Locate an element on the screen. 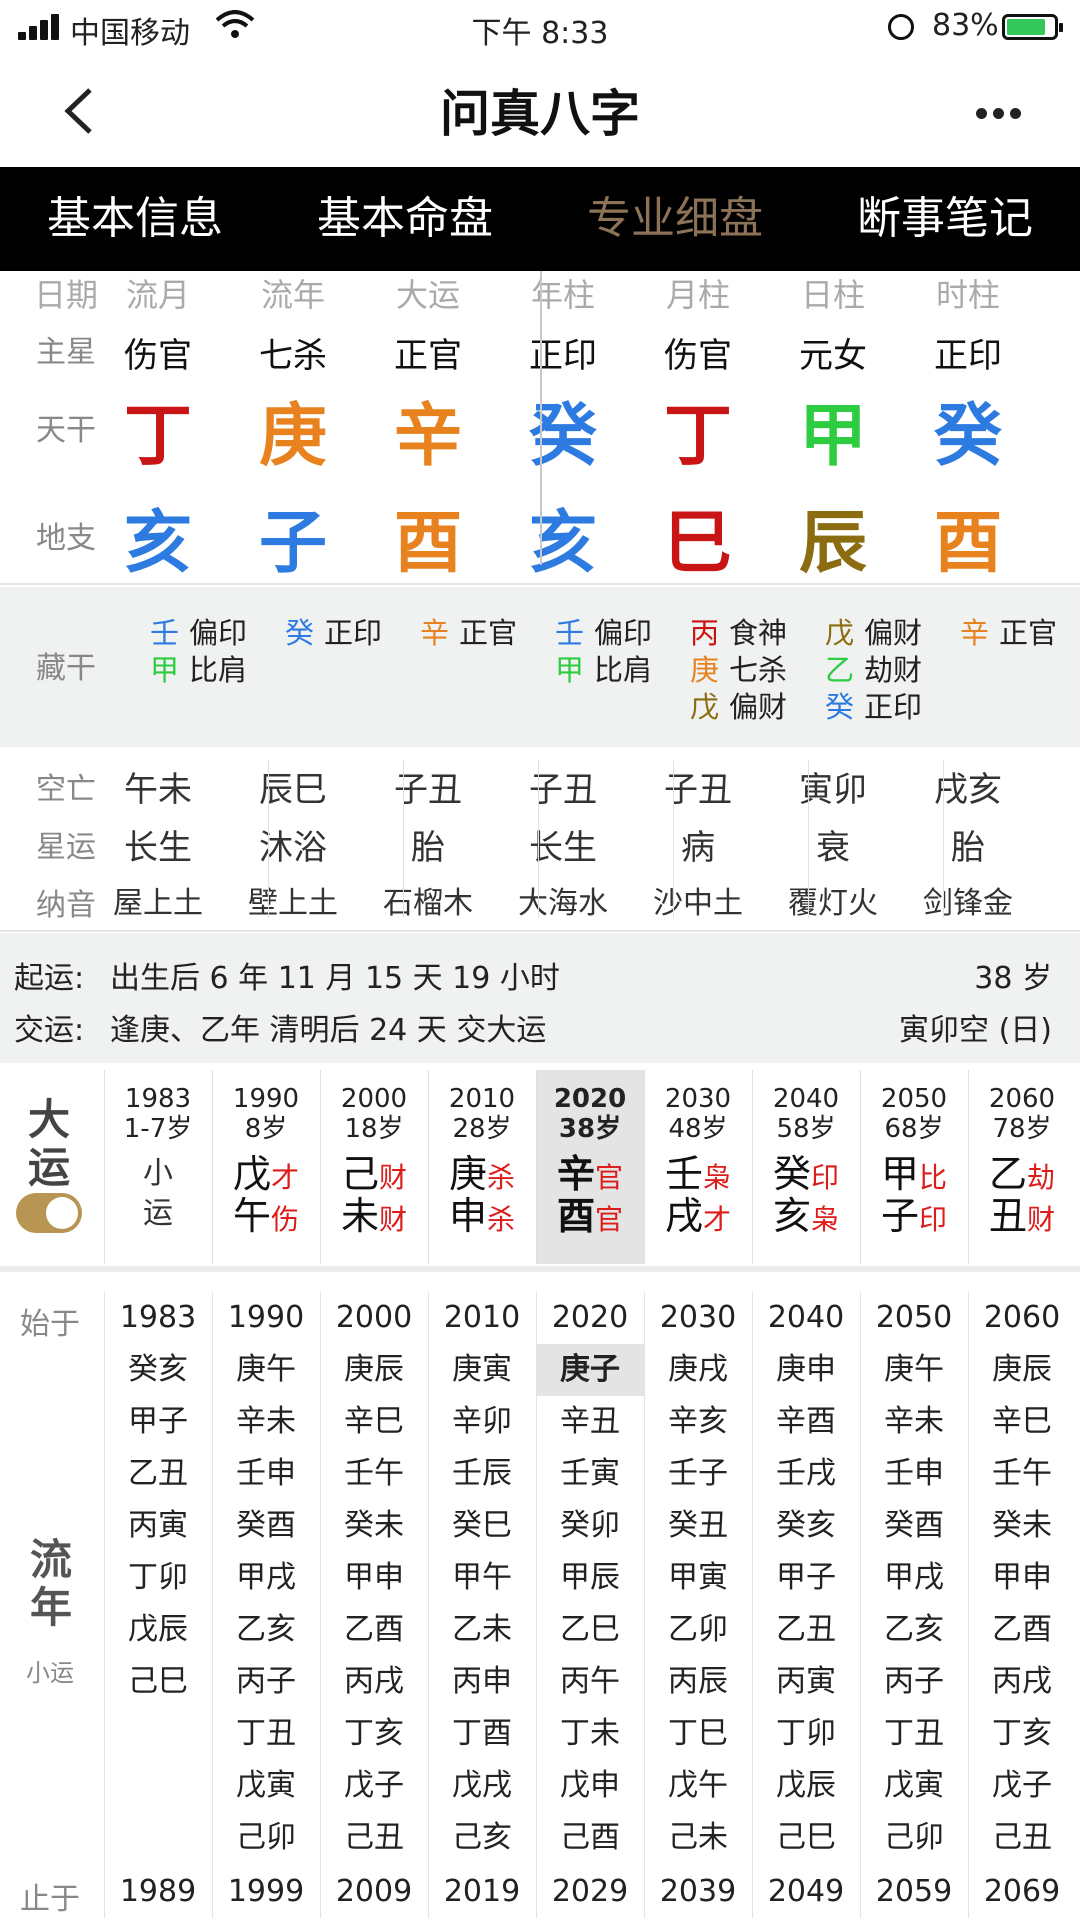 The width and height of the screenshot is (1080, 1920). liunian-year: 丙申 is located at coordinates (482, 1682).